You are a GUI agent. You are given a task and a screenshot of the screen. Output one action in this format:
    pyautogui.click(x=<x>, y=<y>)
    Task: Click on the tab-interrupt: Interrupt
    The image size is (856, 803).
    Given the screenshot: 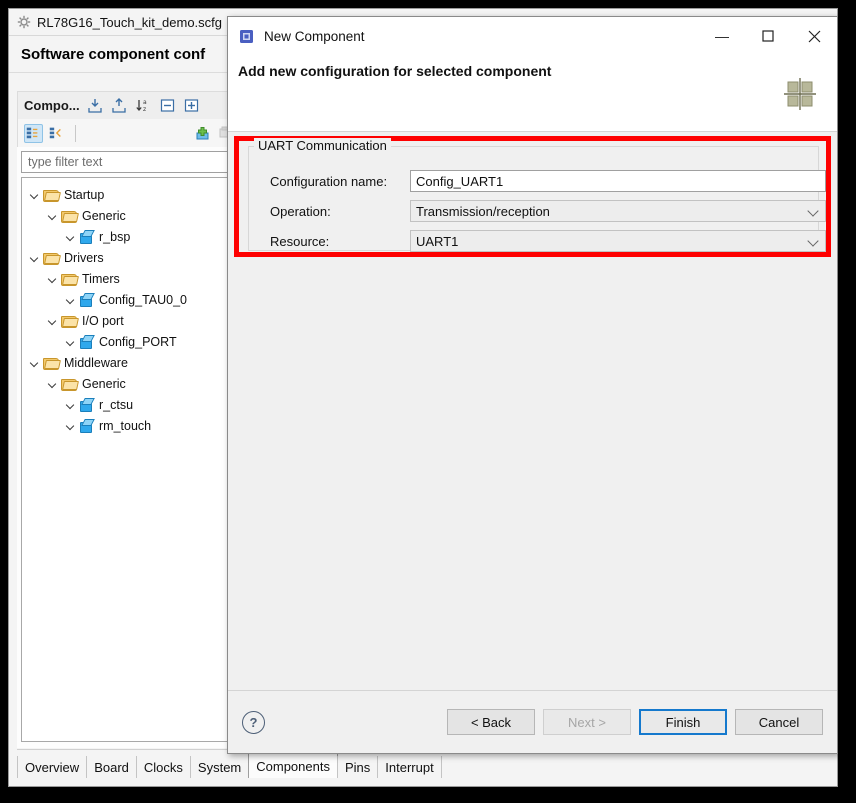 What is the action you would take?
    pyautogui.click(x=409, y=767)
    